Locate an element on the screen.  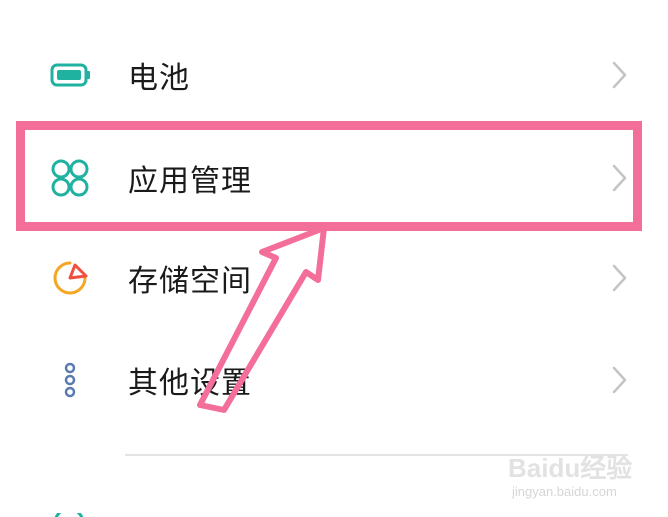
storage-pie-icon is located at coordinates (70, 278).